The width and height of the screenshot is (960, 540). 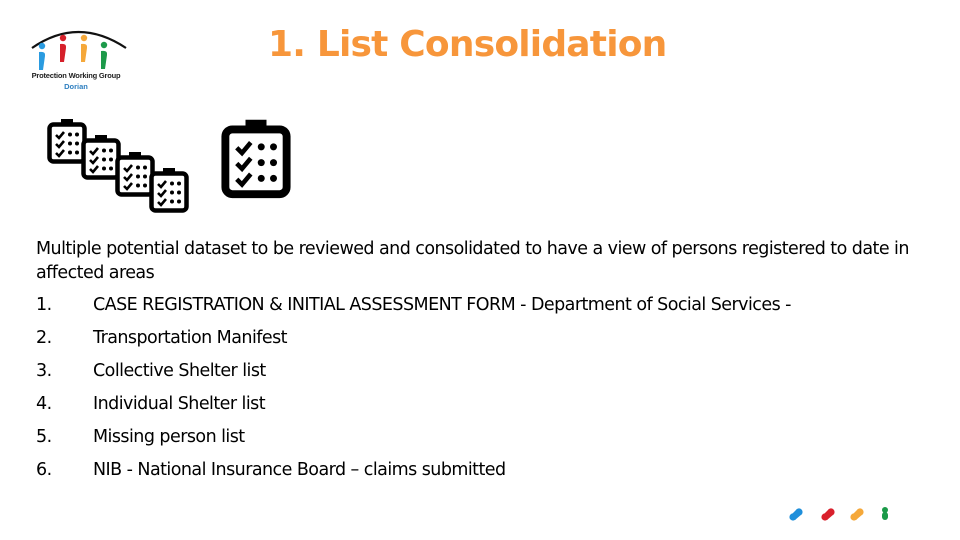 What do you see at coordinates (486, 437) in the screenshot?
I see `list-item: 5. Missing person list` at bounding box center [486, 437].